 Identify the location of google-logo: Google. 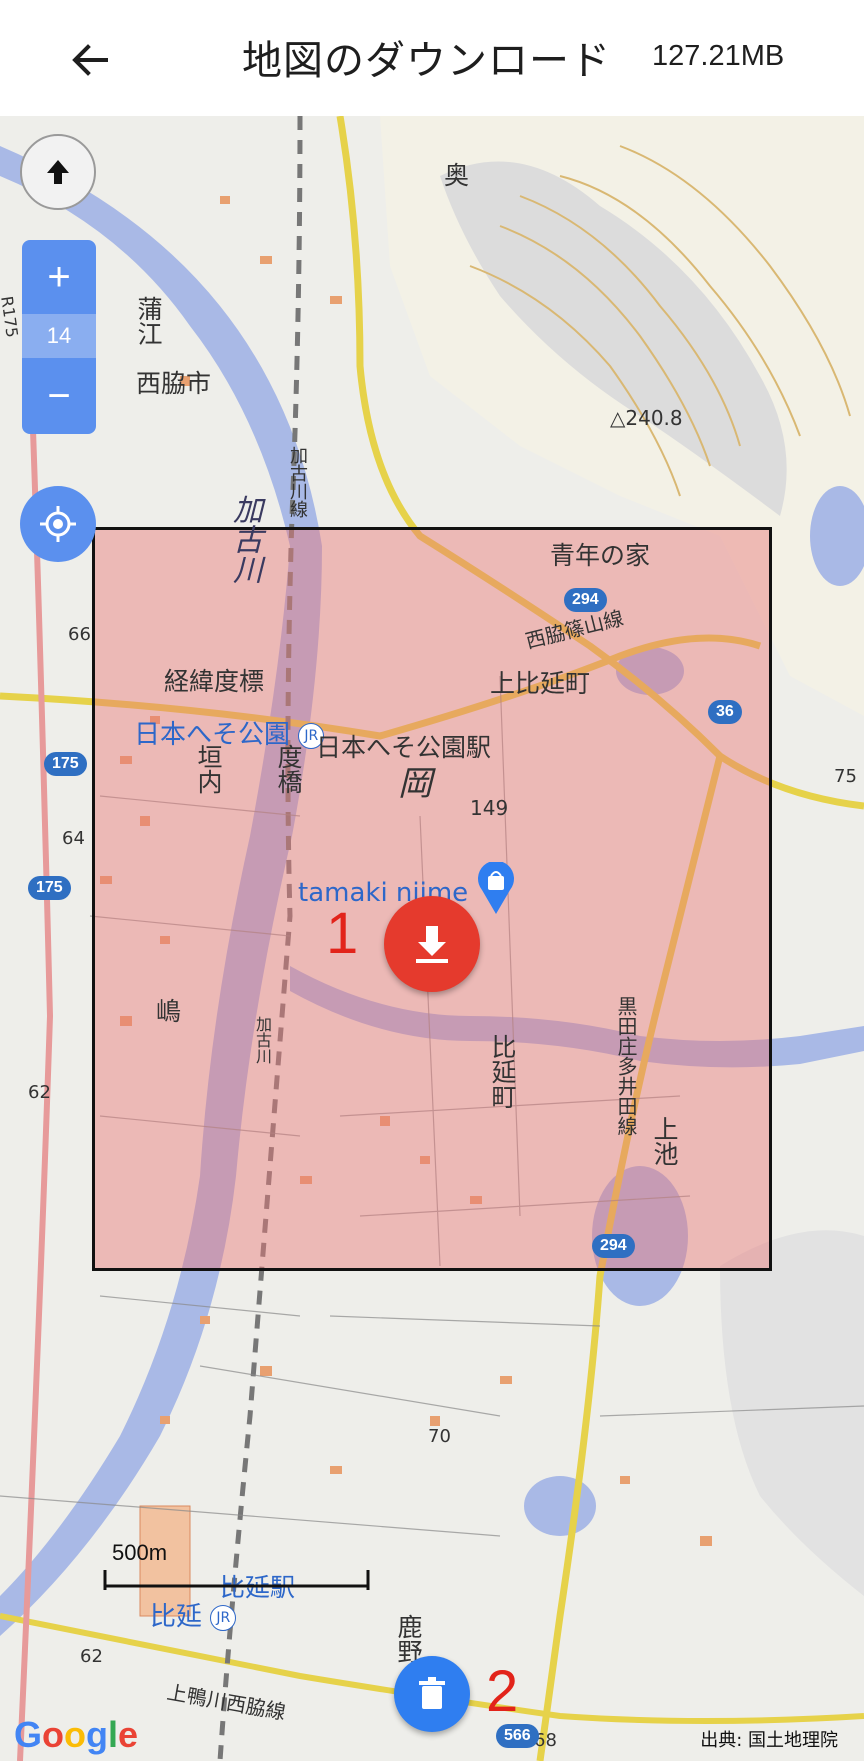
(76, 1734).